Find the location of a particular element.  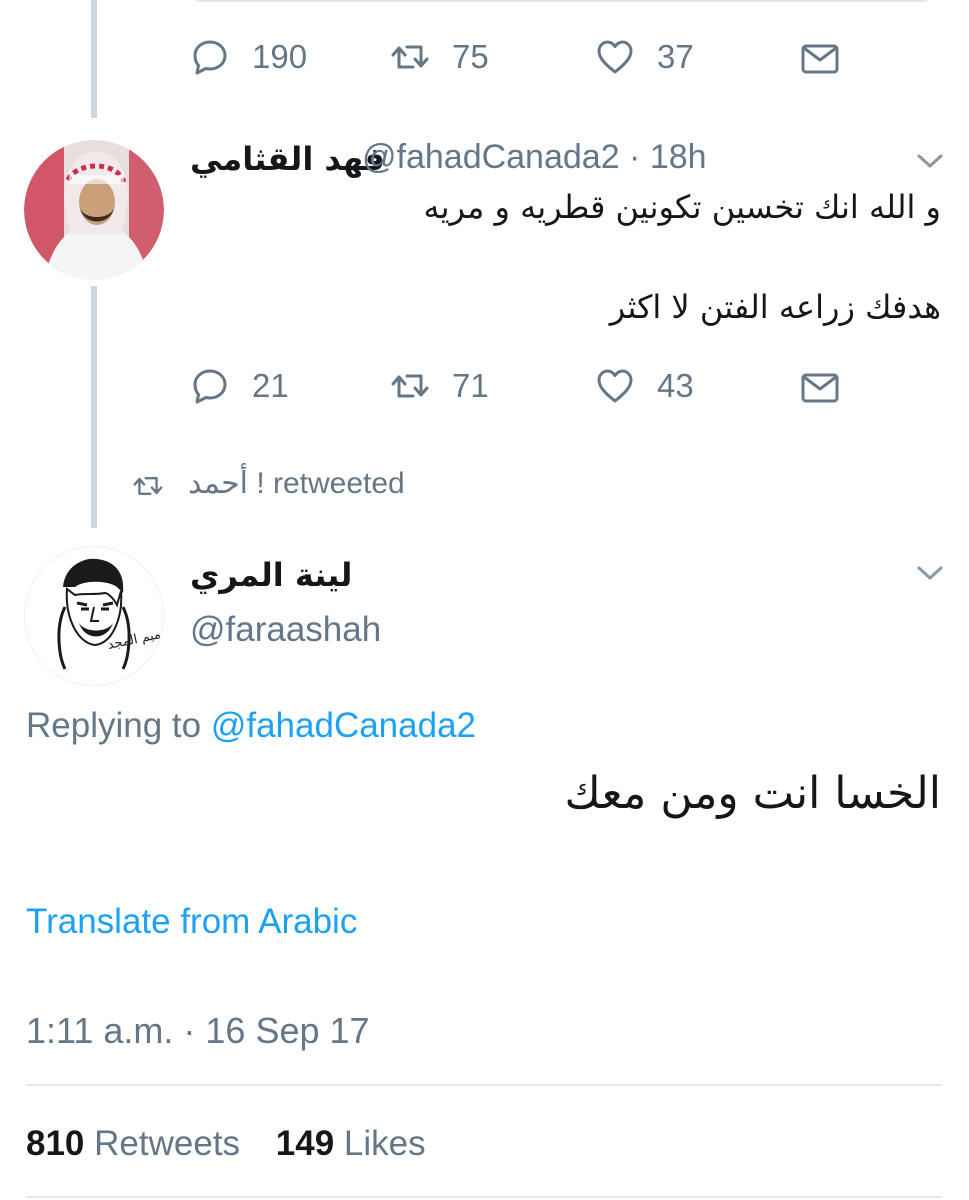

retweet-button: 75 is located at coordinates (439, 57).